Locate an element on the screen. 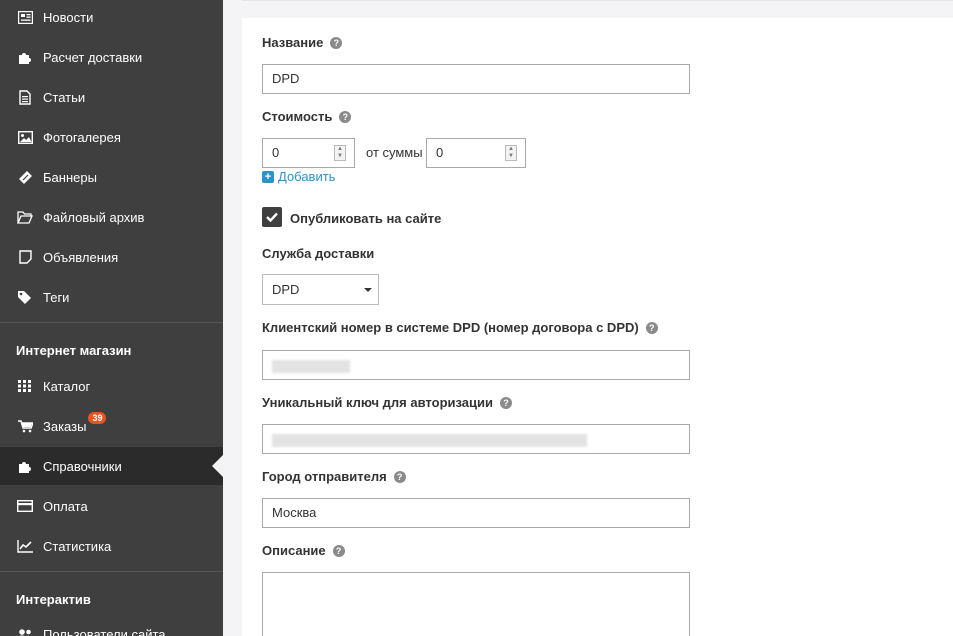 This screenshot has width=953, height=636. auth-key-label: Уникальный ключ для авторизации ? is located at coordinates (387, 402).